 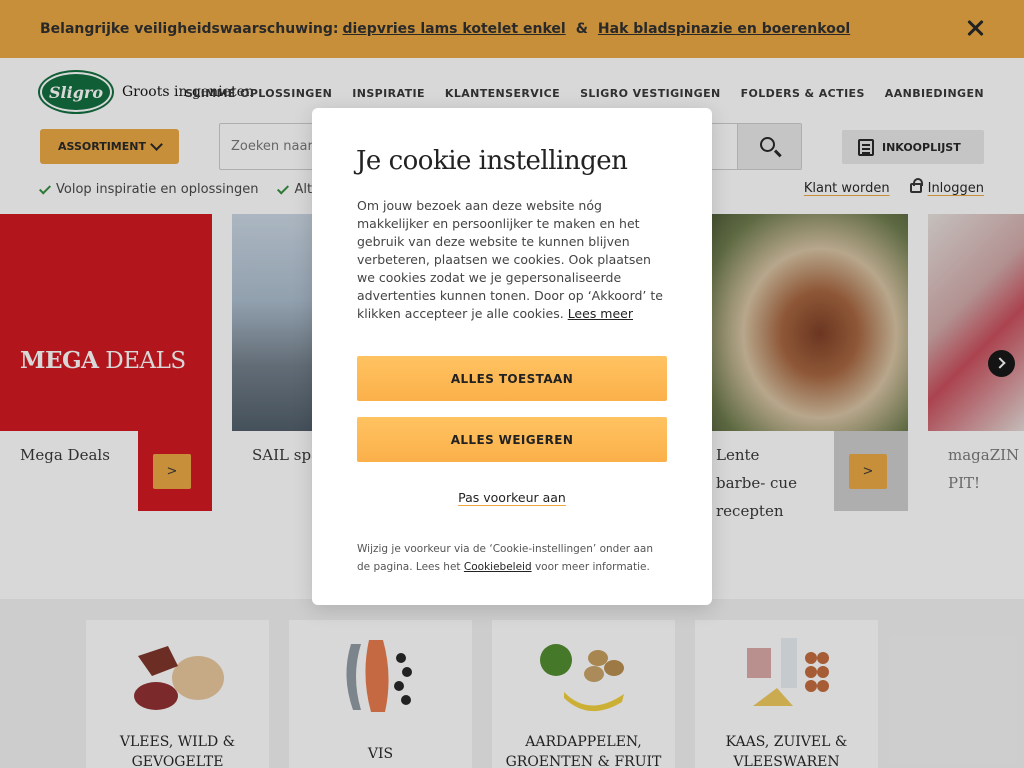 What do you see at coordinates (498, 567) in the screenshot?
I see `cookiebeleid-link: Cookiebeleid` at bounding box center [498, 567].